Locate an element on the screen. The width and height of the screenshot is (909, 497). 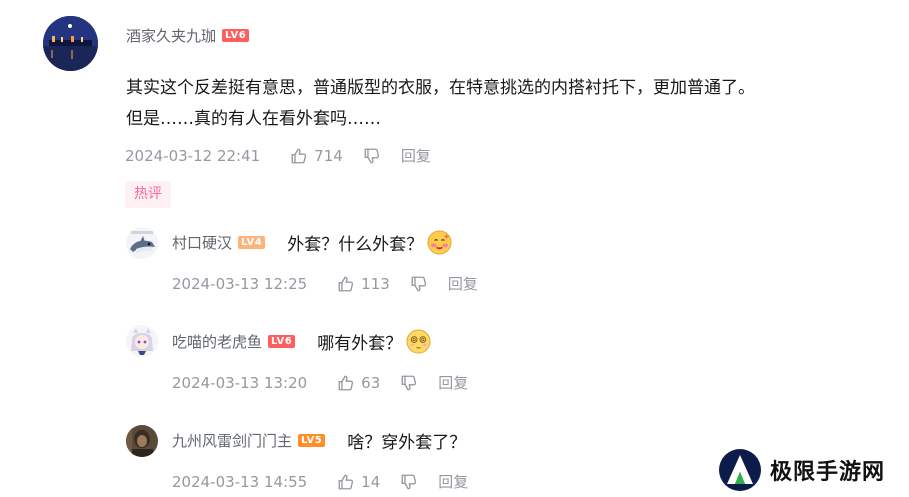
like-button: 14 is located at coordinates (358, 482).